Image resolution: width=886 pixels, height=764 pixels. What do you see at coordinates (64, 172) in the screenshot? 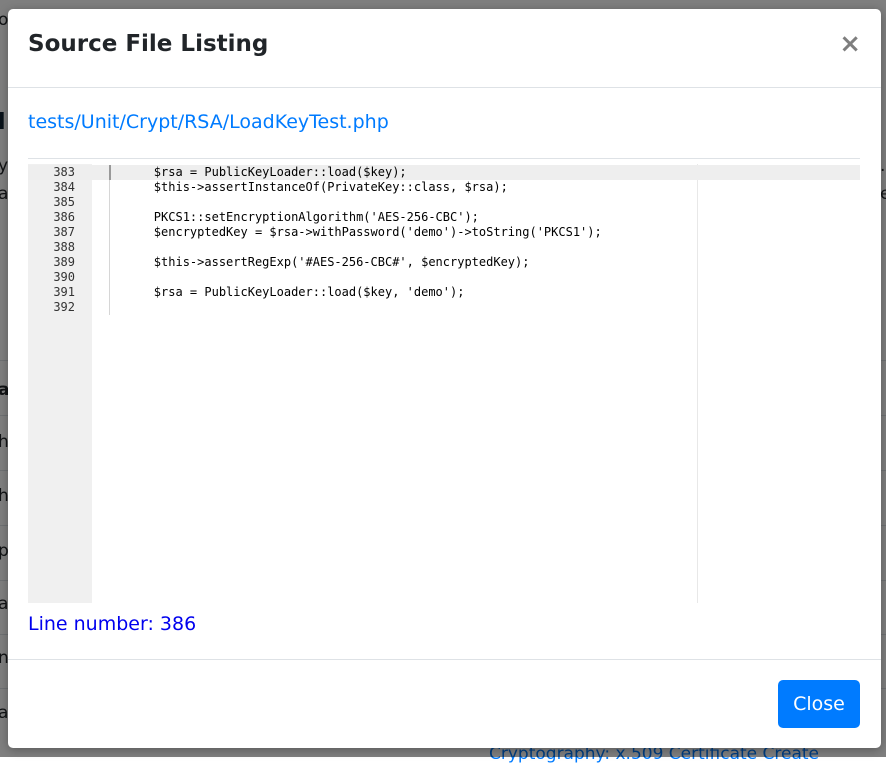
I see `line-number: 383` at bounding box center [64, 172].